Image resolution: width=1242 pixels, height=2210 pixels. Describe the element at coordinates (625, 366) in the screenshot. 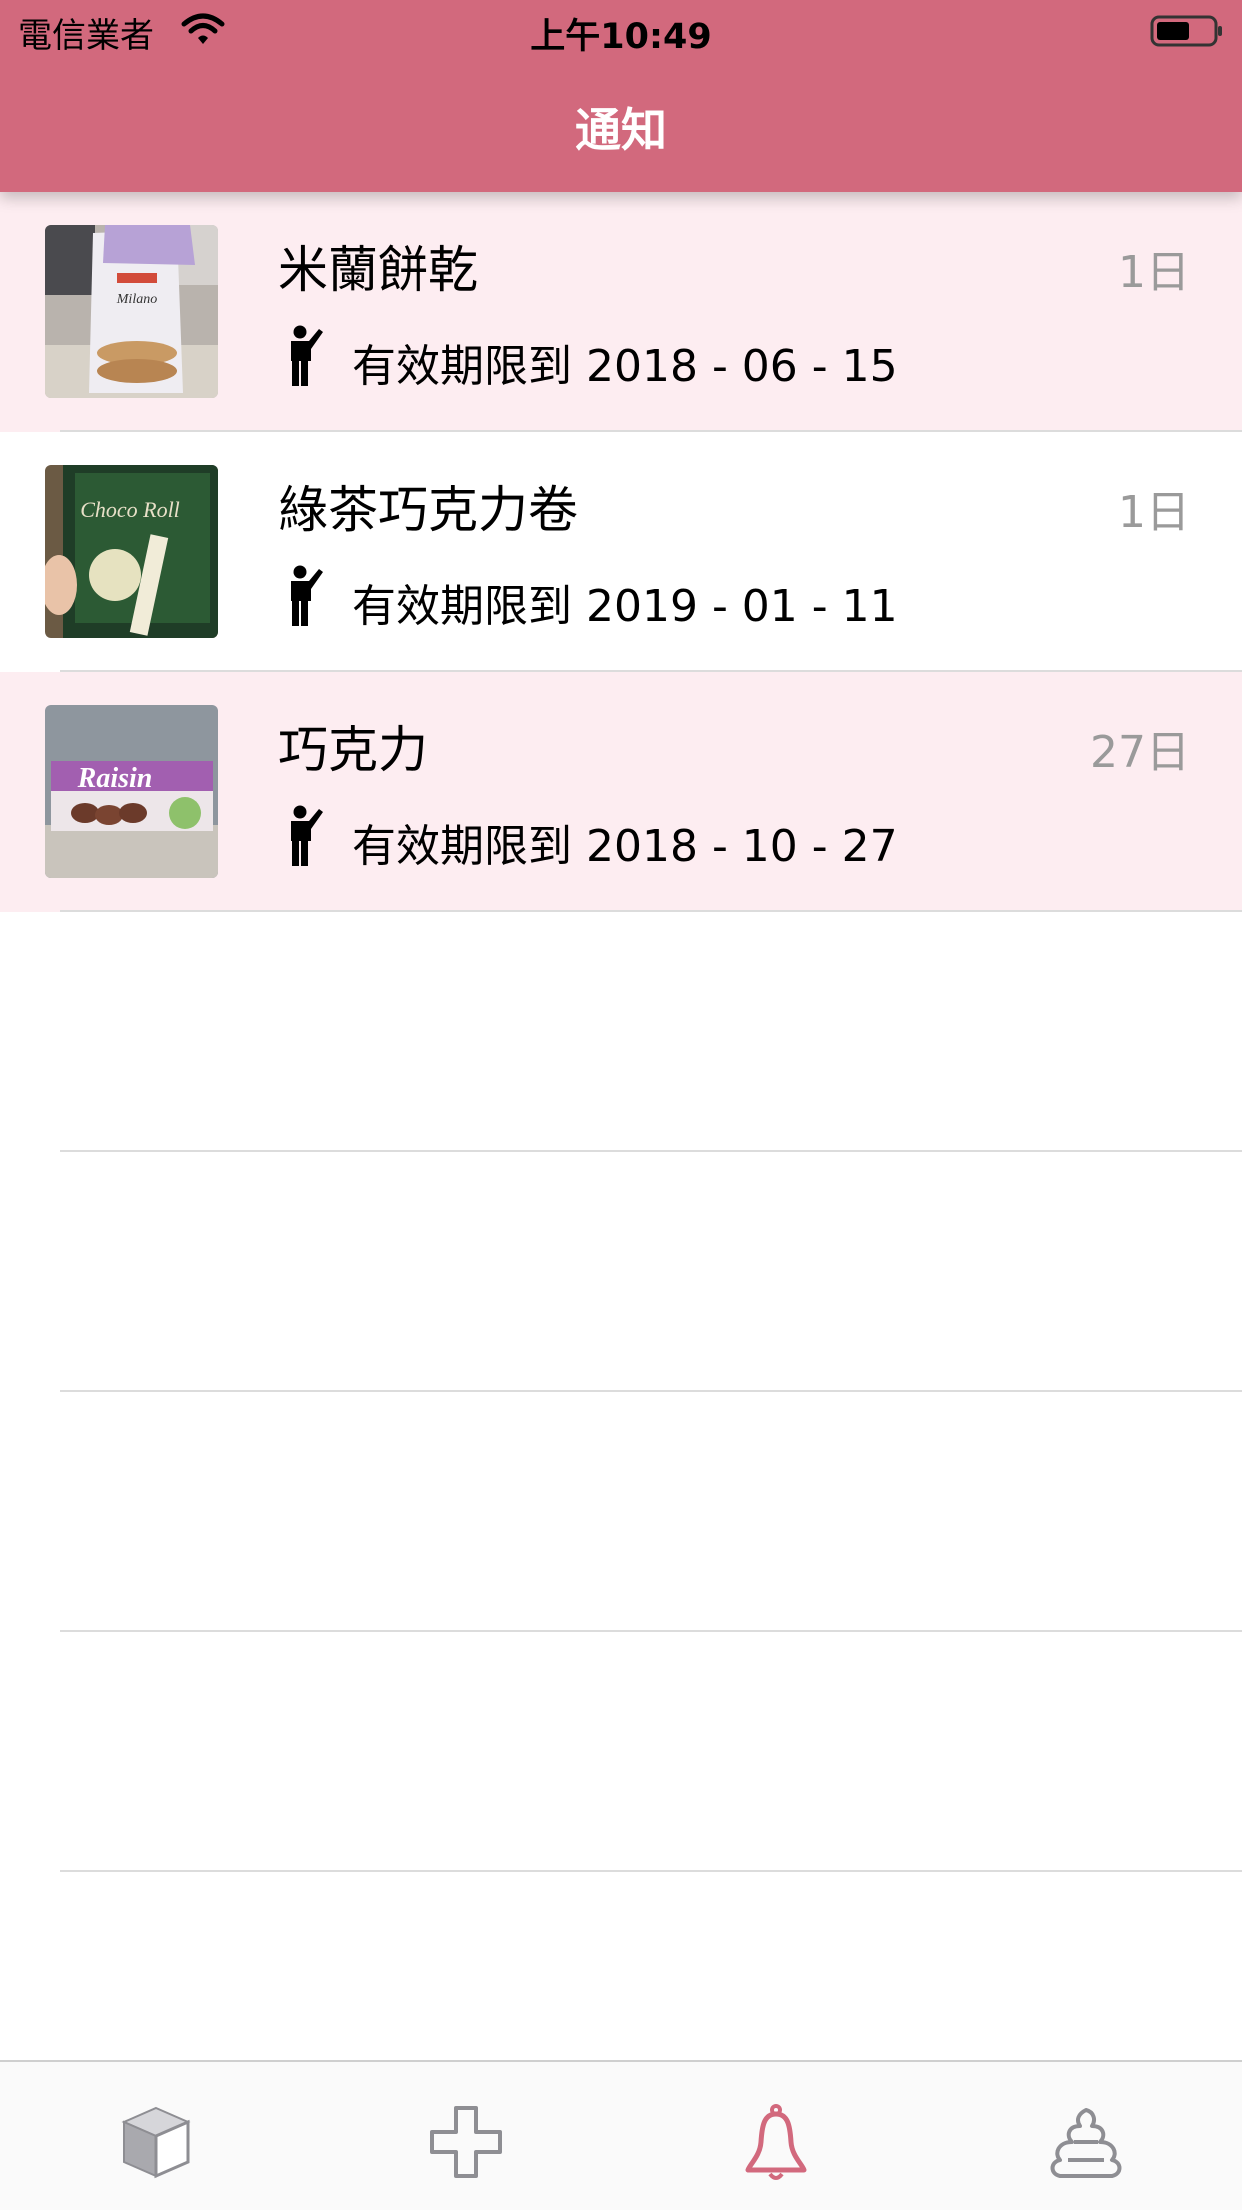

I see `expiry-date: 有效期限到 2018 - 06 - 15` at that location.